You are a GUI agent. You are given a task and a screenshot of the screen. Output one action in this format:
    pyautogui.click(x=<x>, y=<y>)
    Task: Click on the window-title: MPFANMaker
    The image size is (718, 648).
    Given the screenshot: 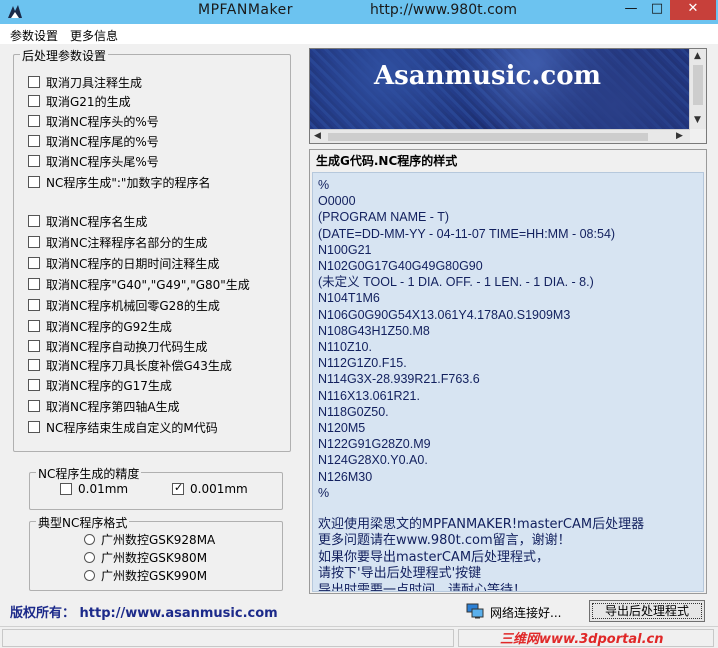 What is the action you would take?
    pyautogui.click(x=245, y=10)
    